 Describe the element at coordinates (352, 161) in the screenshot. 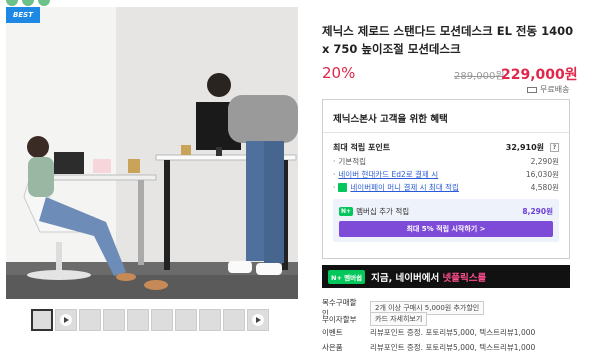

I see `benefit-row-label: 기본적립` at that location.